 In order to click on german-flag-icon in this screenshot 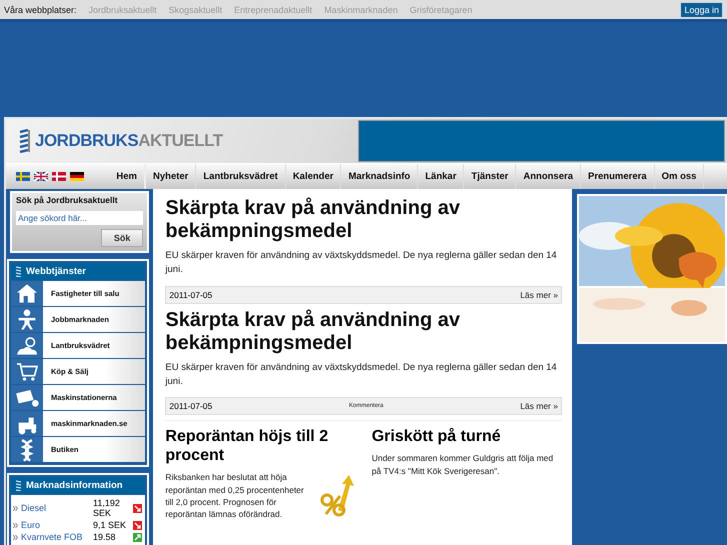, I will do `click(77, 176)`.